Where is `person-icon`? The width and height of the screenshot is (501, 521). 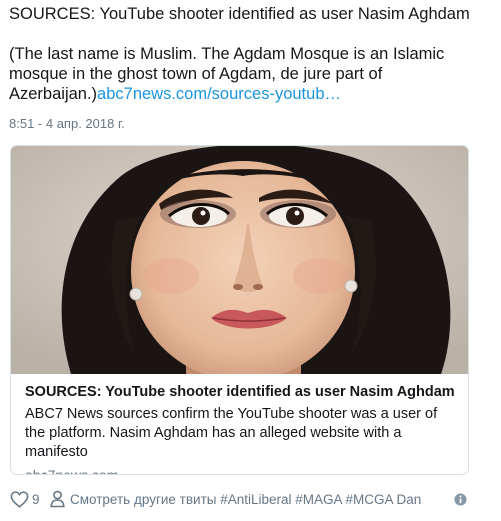 person-icon is located at coordinates (57, 500).